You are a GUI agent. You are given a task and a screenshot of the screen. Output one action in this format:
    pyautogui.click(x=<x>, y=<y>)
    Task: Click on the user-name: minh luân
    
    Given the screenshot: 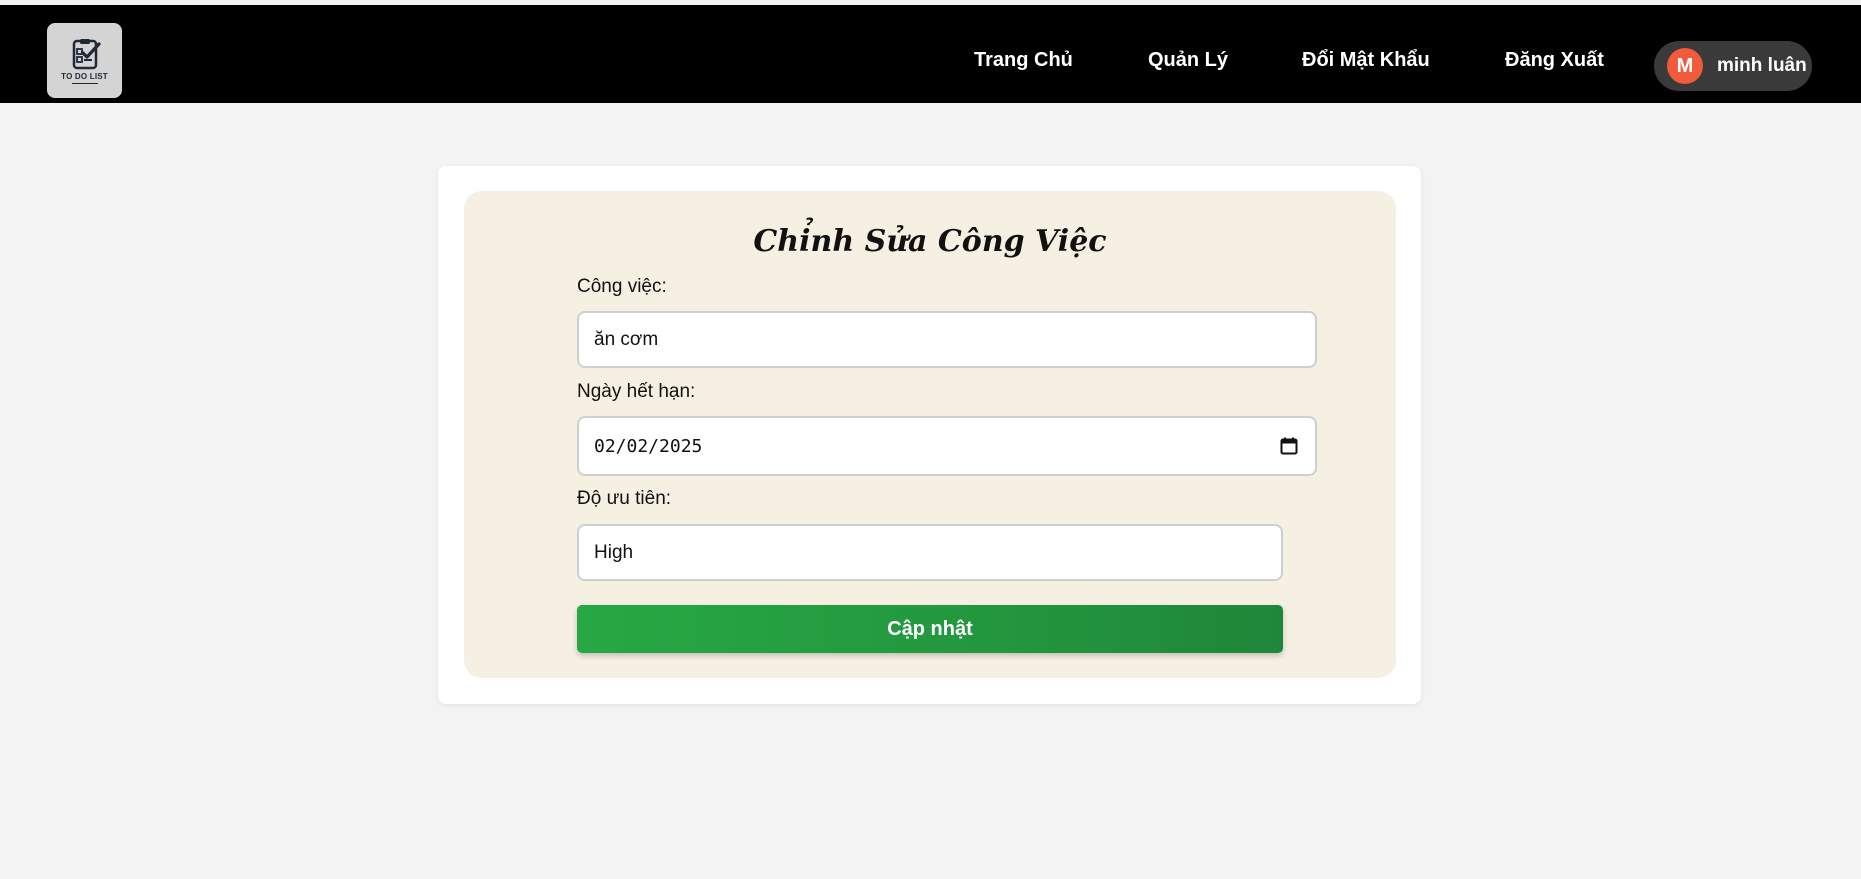 What is the action you would take?
    pyautogui.click(x=1762, y=65)
    